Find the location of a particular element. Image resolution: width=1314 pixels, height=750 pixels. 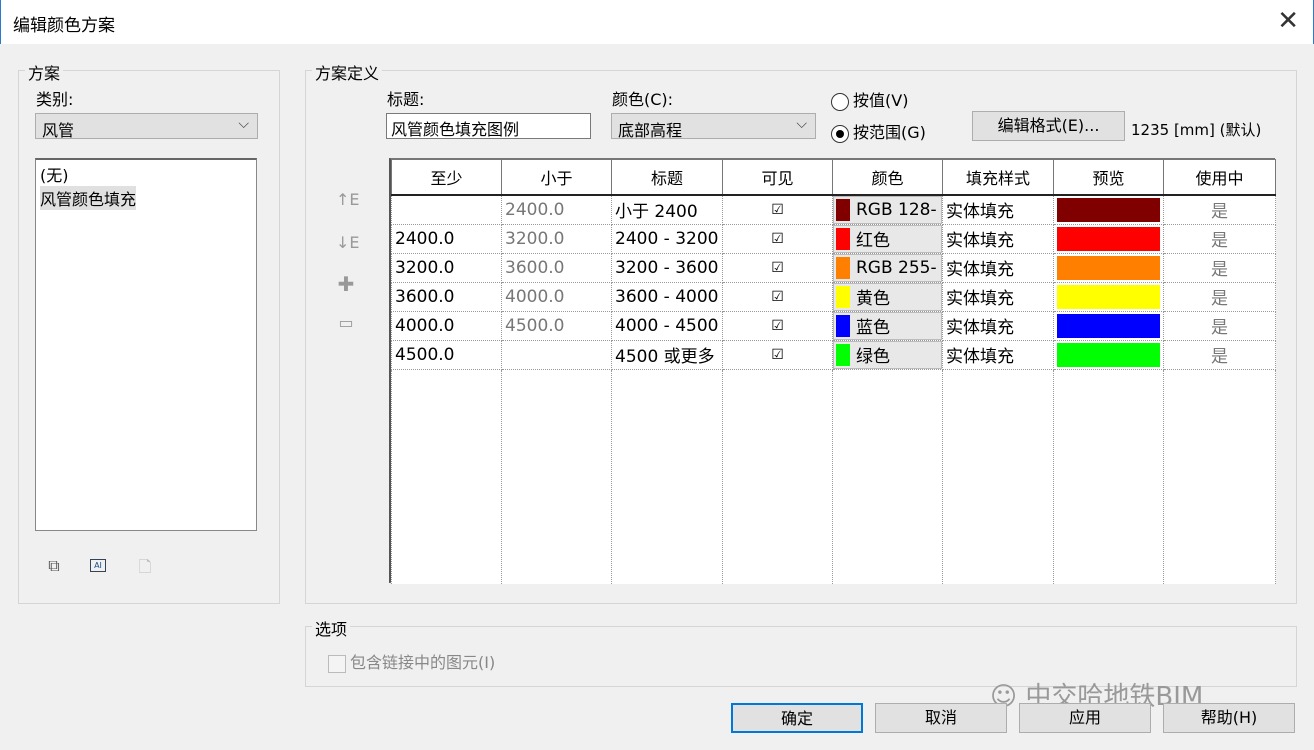

color-button: RGB 255- is located at coordinates (887, 267).